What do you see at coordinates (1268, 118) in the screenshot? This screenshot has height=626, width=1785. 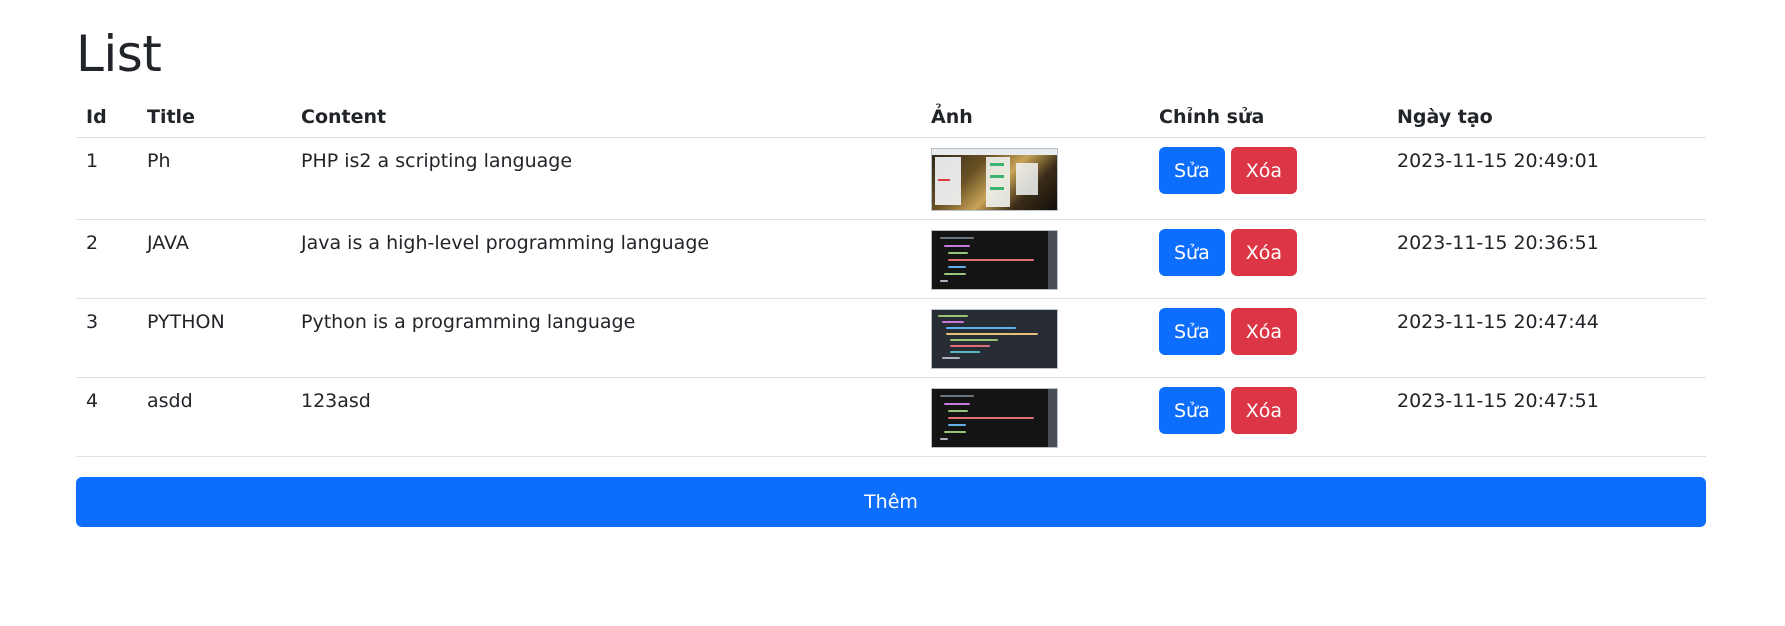 I see `header-edit: Chỉnh sửa` at bounding box center [1268, 118].